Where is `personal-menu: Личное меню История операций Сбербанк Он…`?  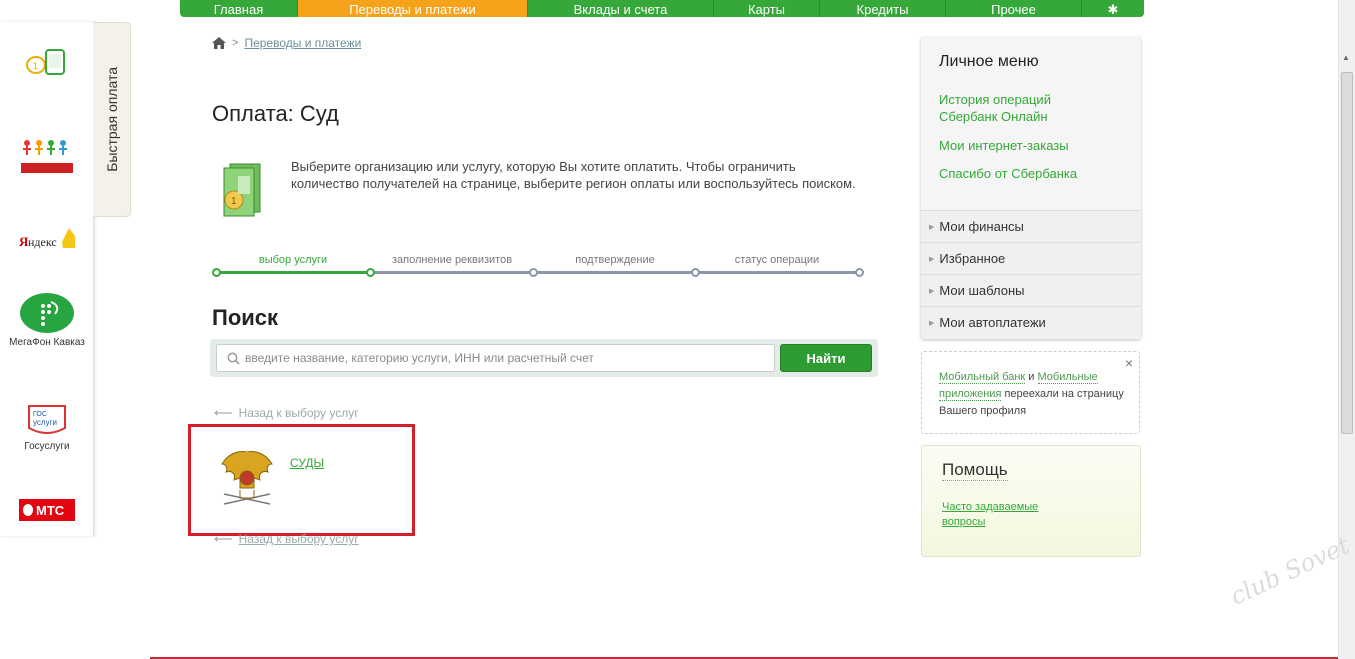 personal-menu: Личное меню История операций Сбербанк Он… is located at coordinates (1031, 188).